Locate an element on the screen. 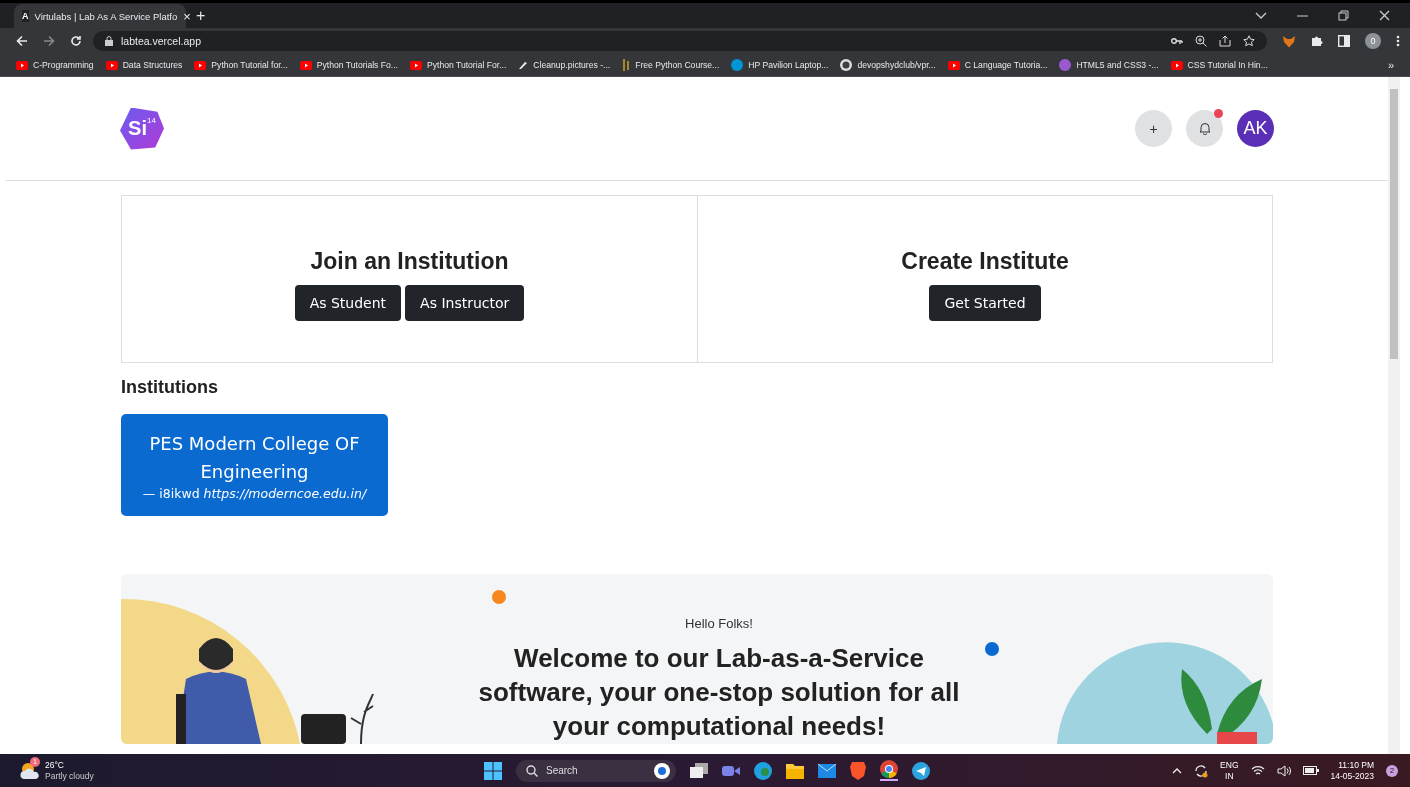  task-view-icon is located at coordinates (699, 770).